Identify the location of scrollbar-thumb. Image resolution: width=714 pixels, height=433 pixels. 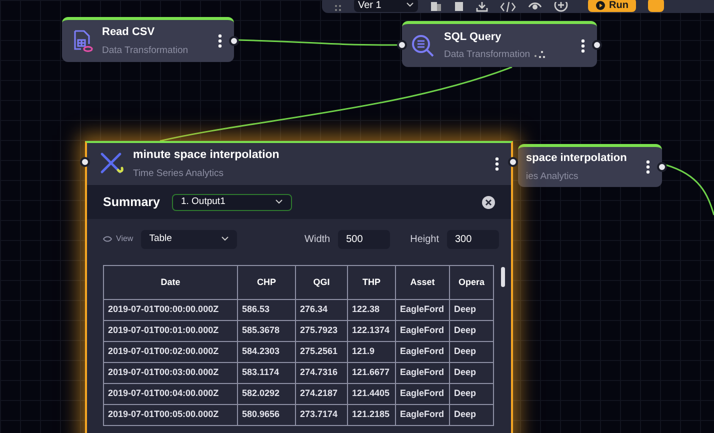
(503, 277).